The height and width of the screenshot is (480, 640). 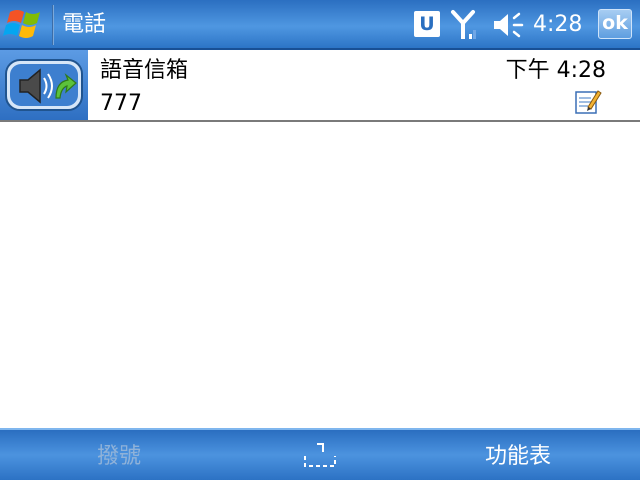 I want to click on note-icon, so click(x=588, y=101).